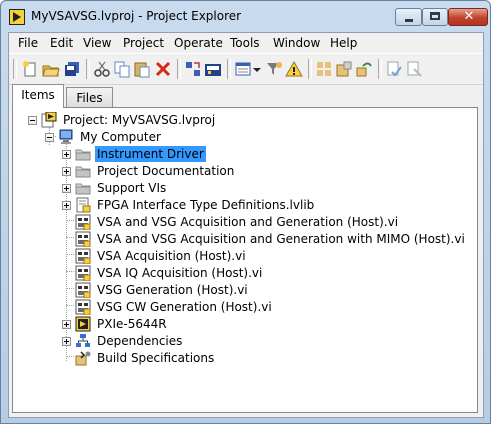 This screenshot has width=491, height=424. What do you see at coordinates (83, 340) in the screenshot?
I see `dependencies-icon` at bounding box center [83, 340].